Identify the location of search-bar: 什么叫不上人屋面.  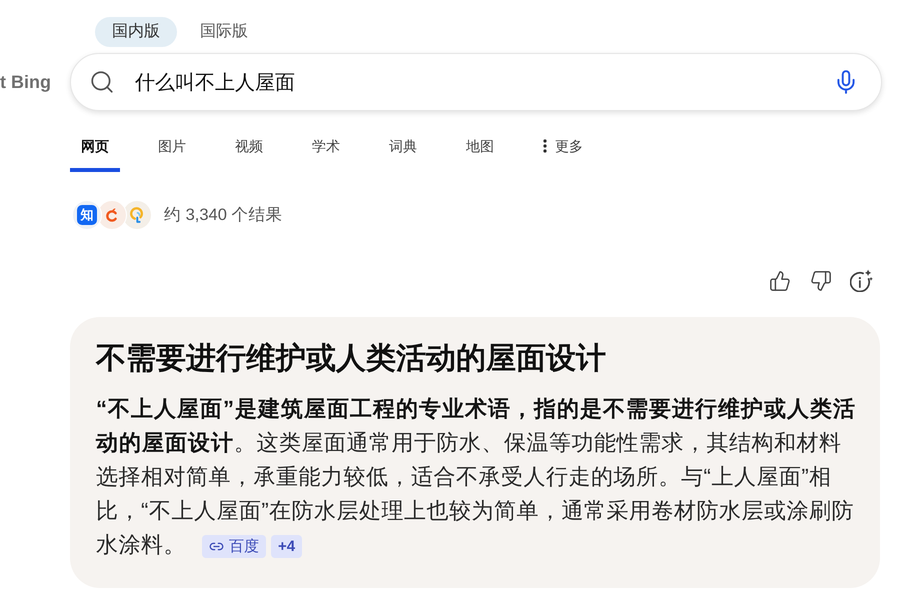
(476, 82).